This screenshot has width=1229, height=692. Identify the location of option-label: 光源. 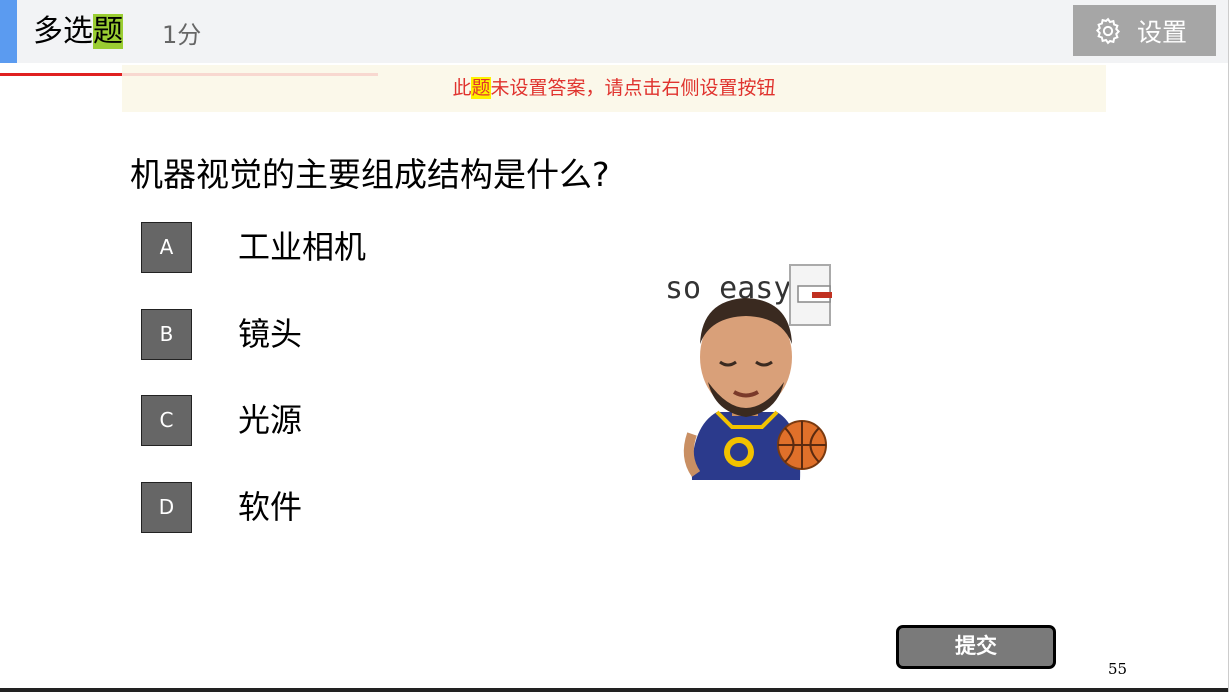
(270, 420).